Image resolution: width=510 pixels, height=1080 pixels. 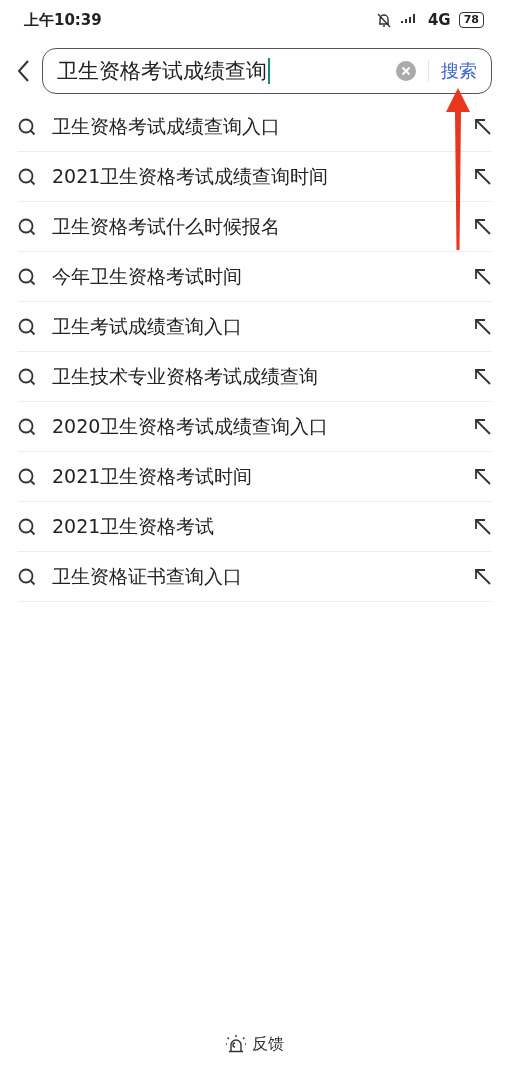 What do you see at coordinates (459, 71) in the screenshot?
I see `search-button: 搜索` at bounding box center [459, 71].